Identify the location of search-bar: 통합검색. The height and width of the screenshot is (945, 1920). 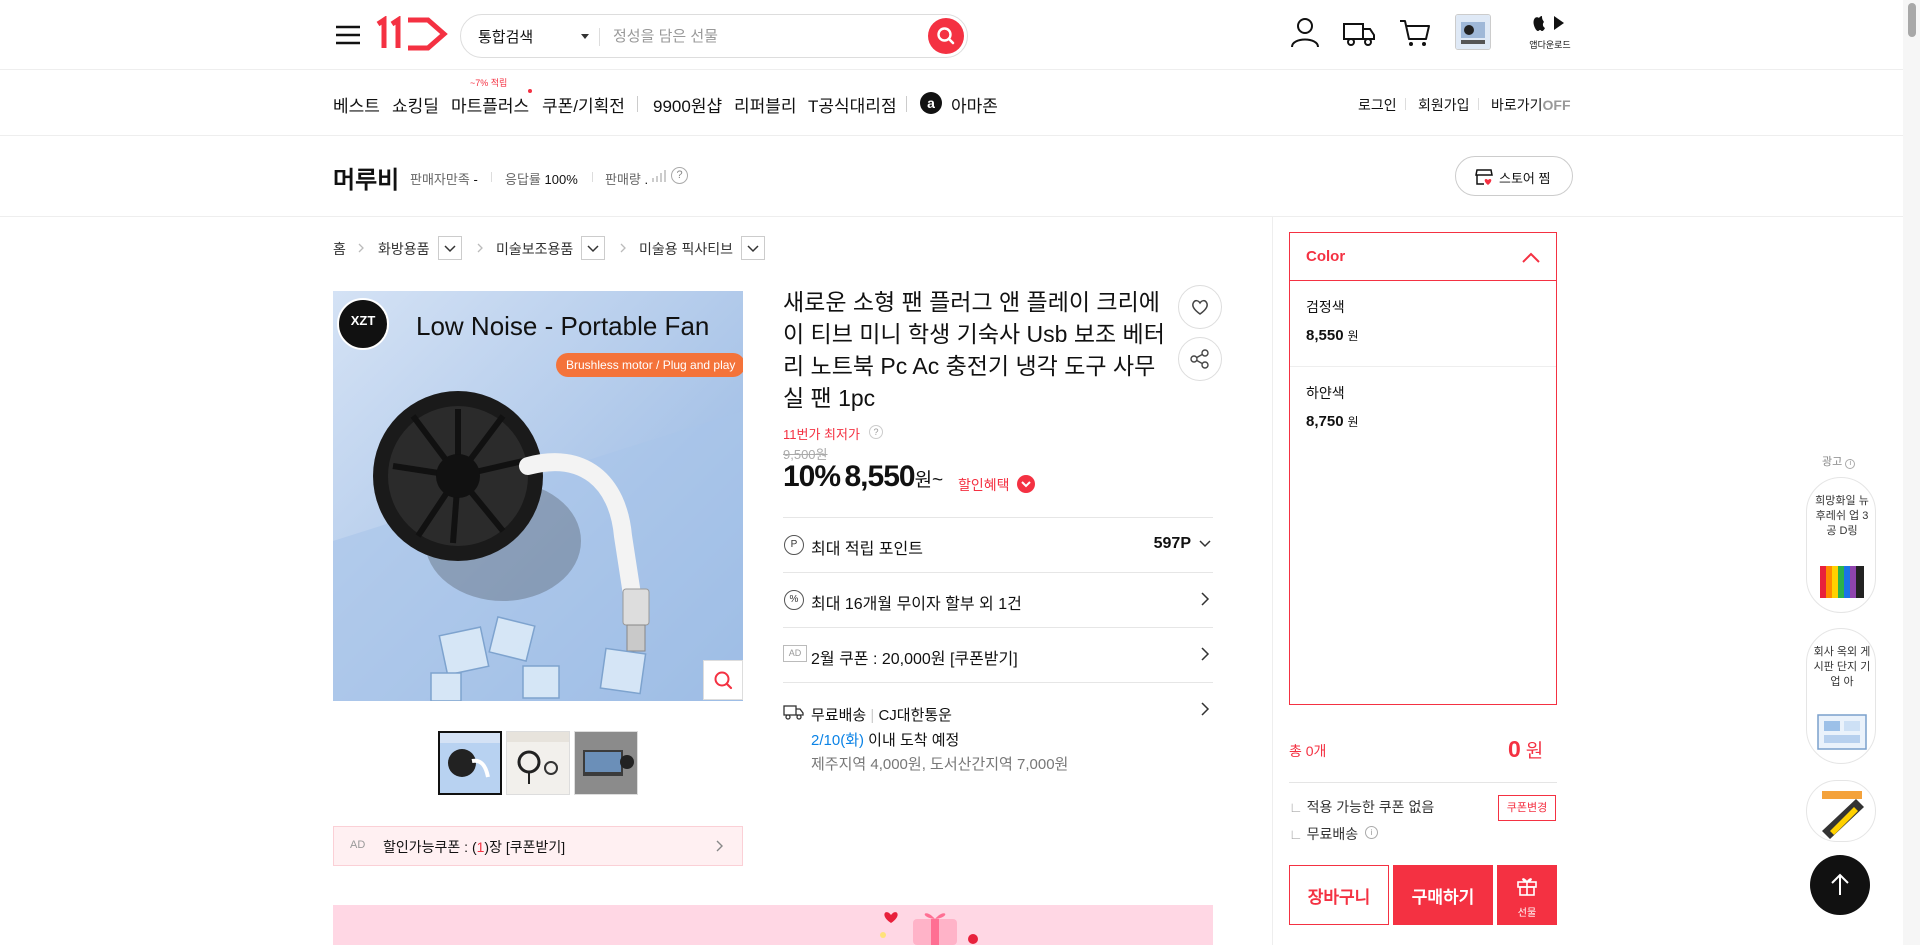
(714, 36).